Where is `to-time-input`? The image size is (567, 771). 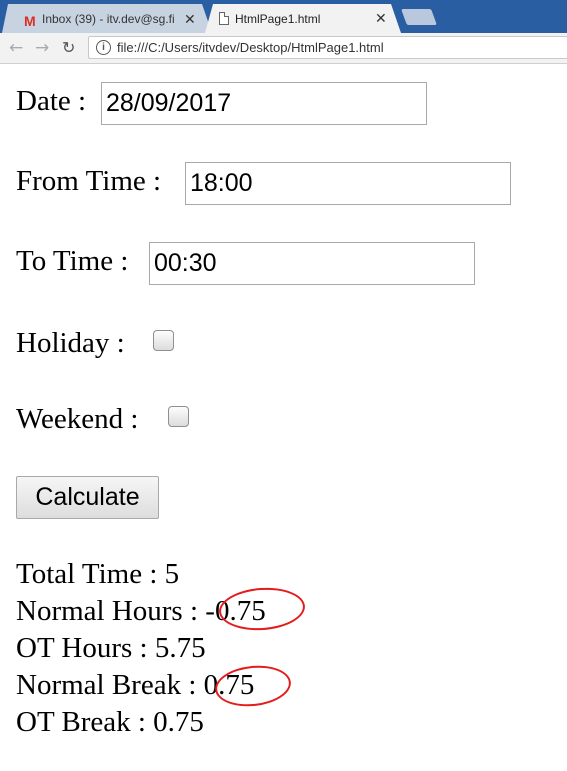 to-time-input is located at coordinates (312, 263).